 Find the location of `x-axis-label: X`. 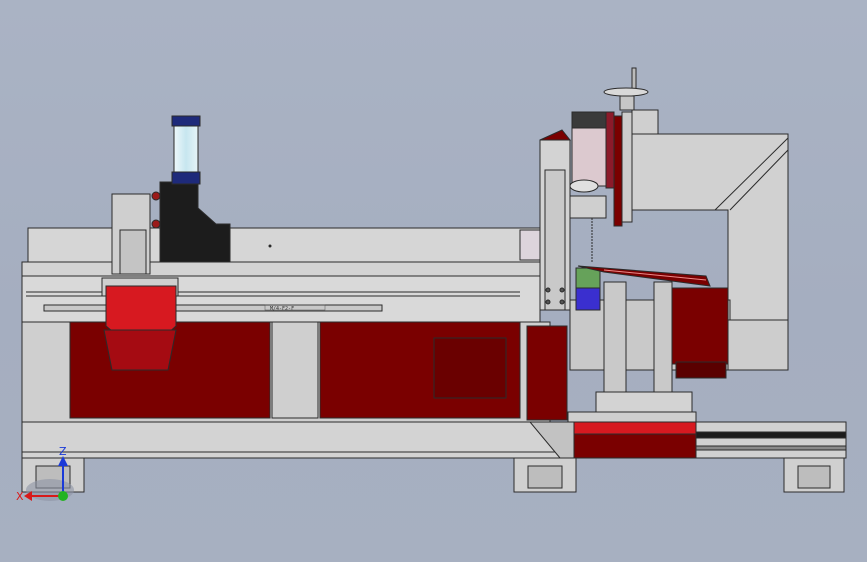

x-axis-label: X is located at coordinates (20, 496).